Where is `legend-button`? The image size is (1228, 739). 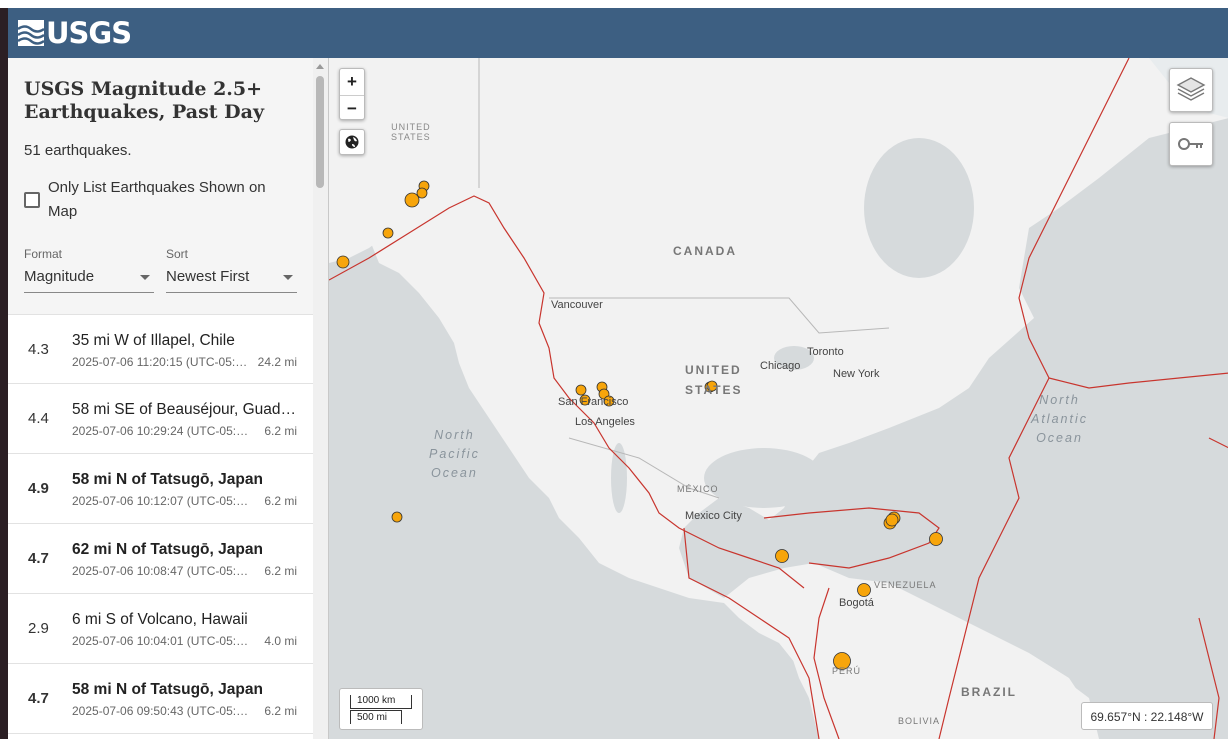
legend-button is located at coordinates (1191, 144).